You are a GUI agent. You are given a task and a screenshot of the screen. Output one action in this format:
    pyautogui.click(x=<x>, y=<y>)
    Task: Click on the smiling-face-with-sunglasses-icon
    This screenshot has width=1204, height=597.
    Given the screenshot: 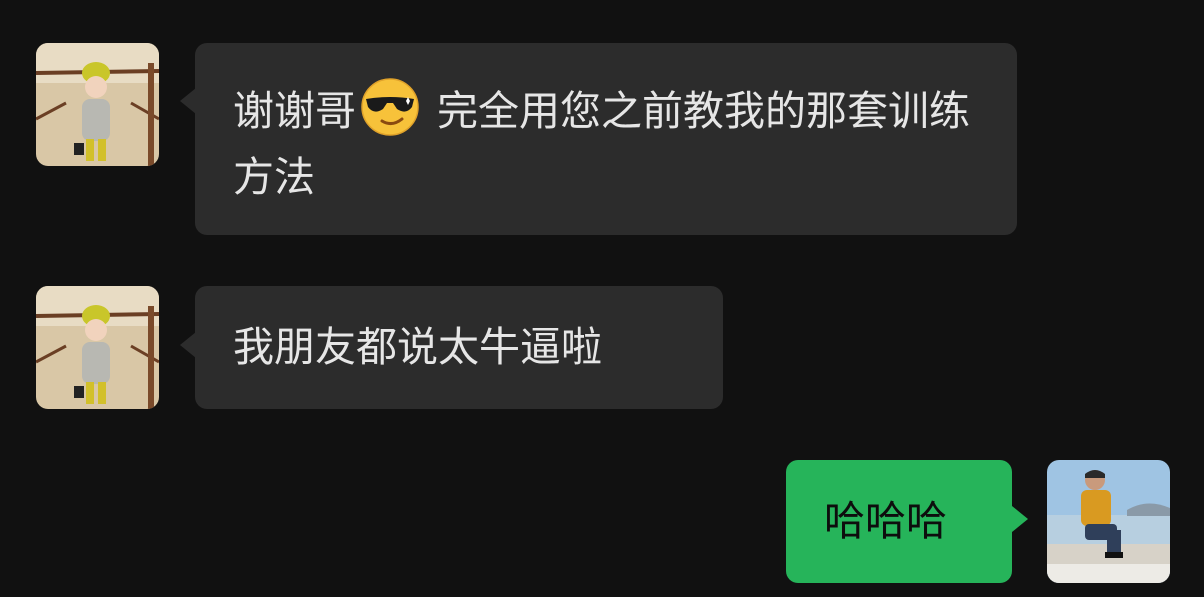 What is the action you would take?
    pyautogui.click(x=390, y=107)
    